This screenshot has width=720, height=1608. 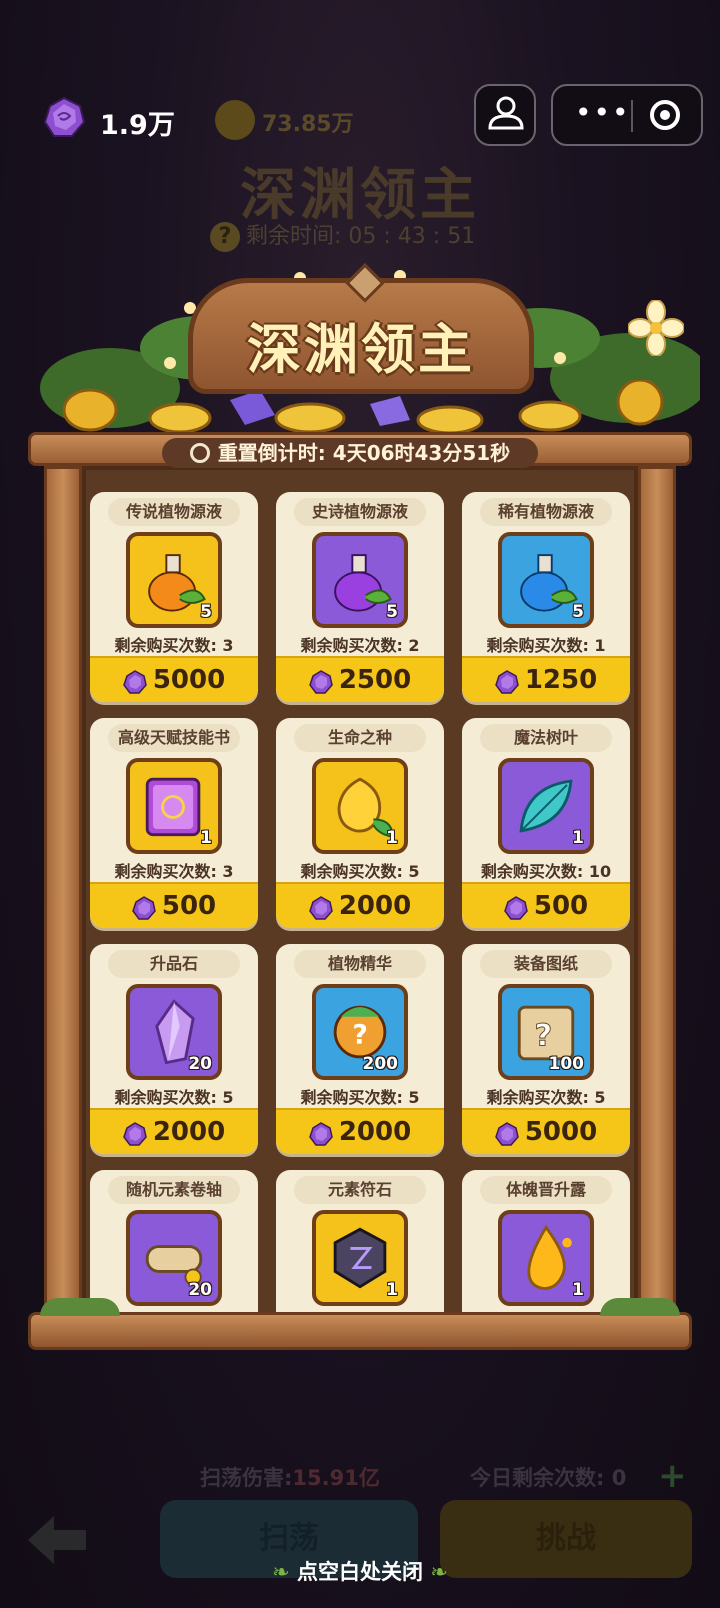 What do you see at coordinates (672, 1476) in the screenshot?
I see `add-attempts-icon: +` at bounding box center [672, 1476].